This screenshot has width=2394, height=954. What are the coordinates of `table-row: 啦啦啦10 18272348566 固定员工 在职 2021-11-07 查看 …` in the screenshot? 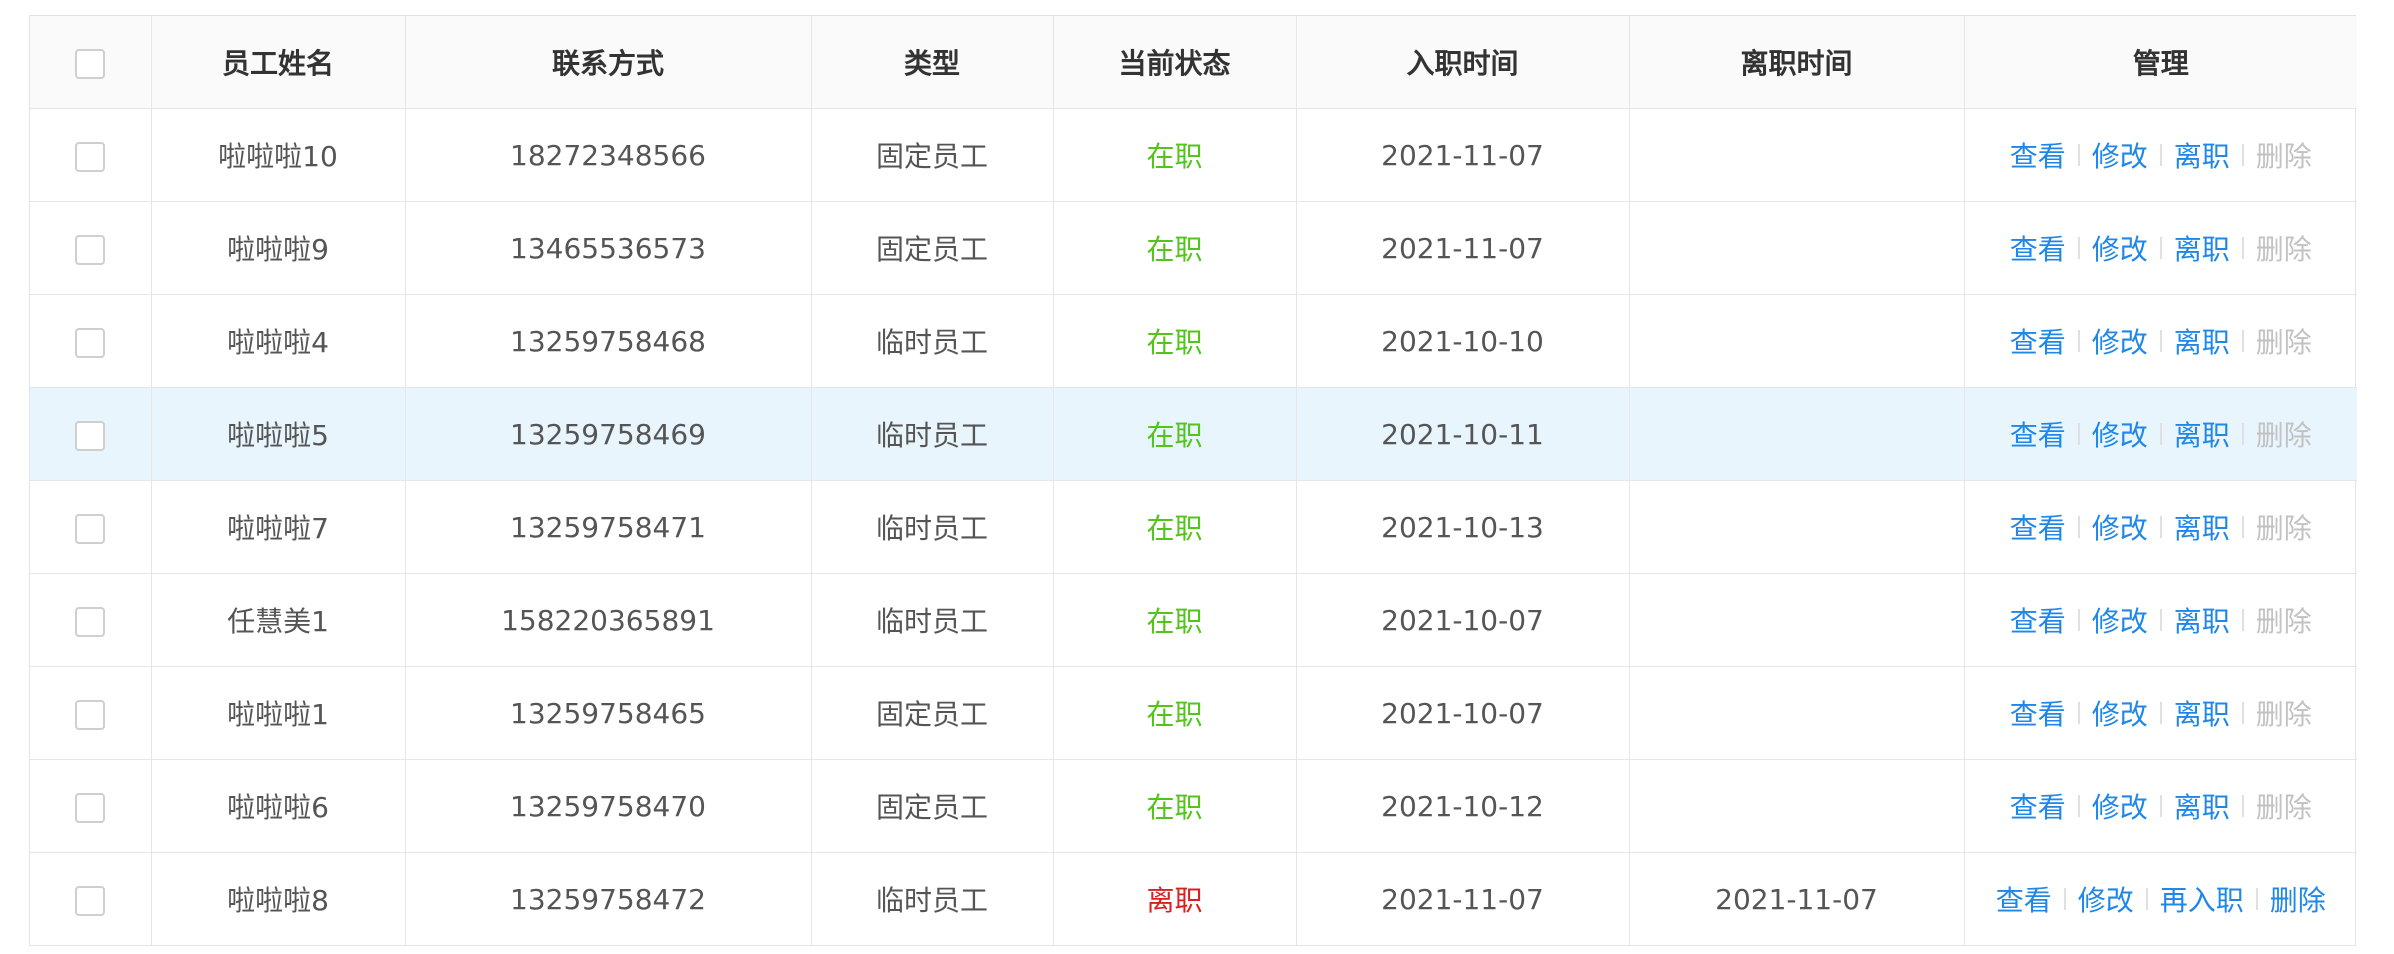 It's located at (1193, 155).